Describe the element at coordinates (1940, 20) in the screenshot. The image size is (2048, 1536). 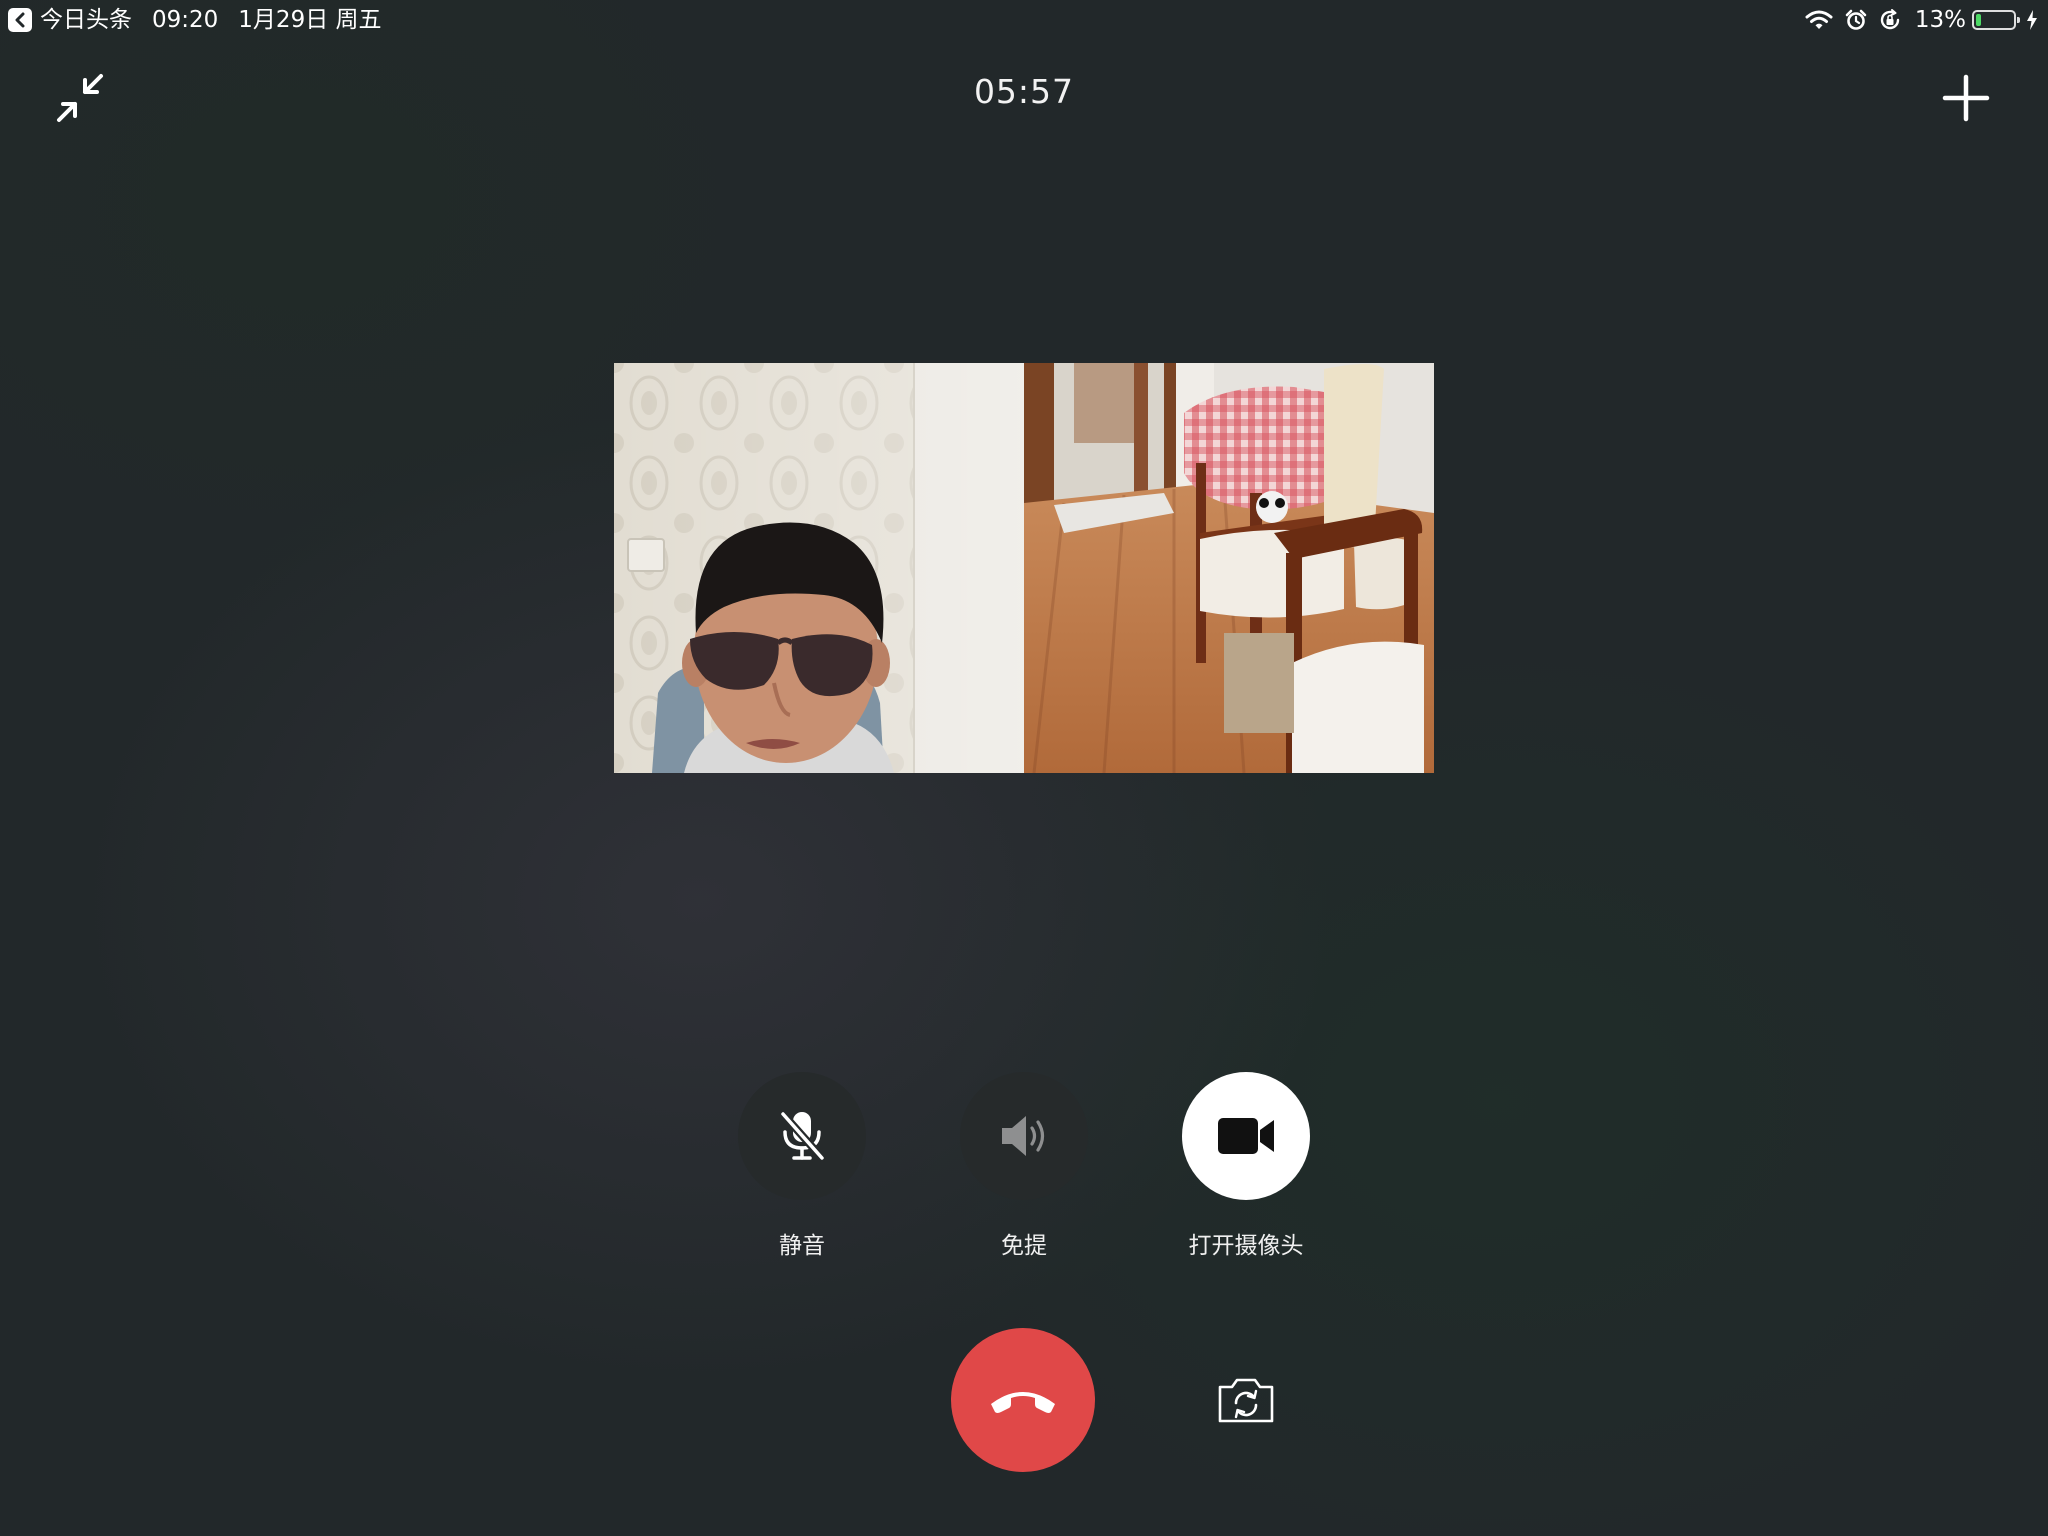
I see `battery-percentage: 13%` at that location.